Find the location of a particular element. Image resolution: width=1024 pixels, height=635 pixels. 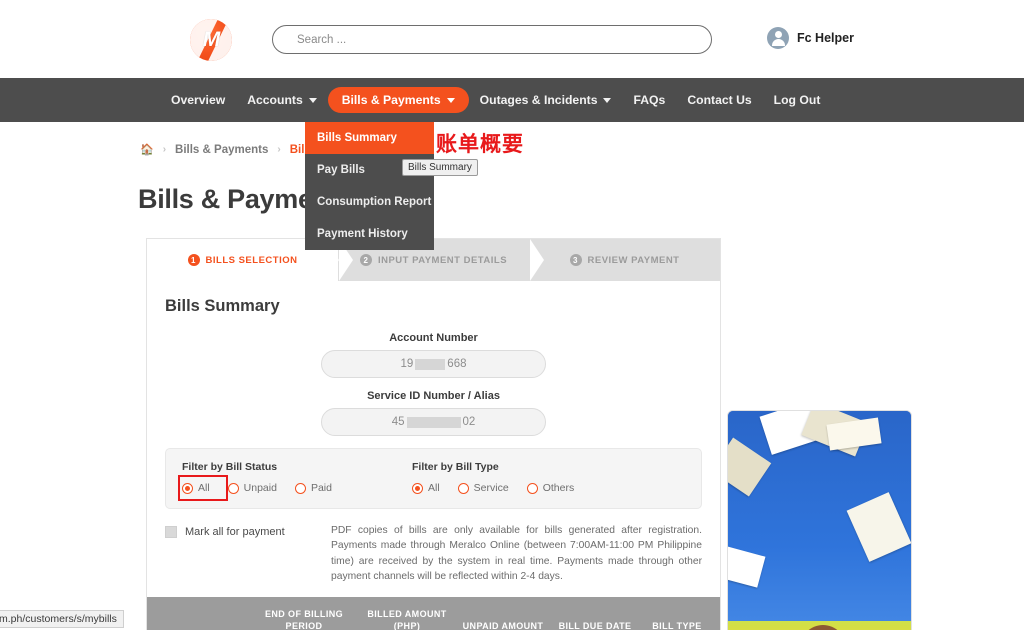

browser-tooltip: Bills Summary is located at coordinates (440, 167).